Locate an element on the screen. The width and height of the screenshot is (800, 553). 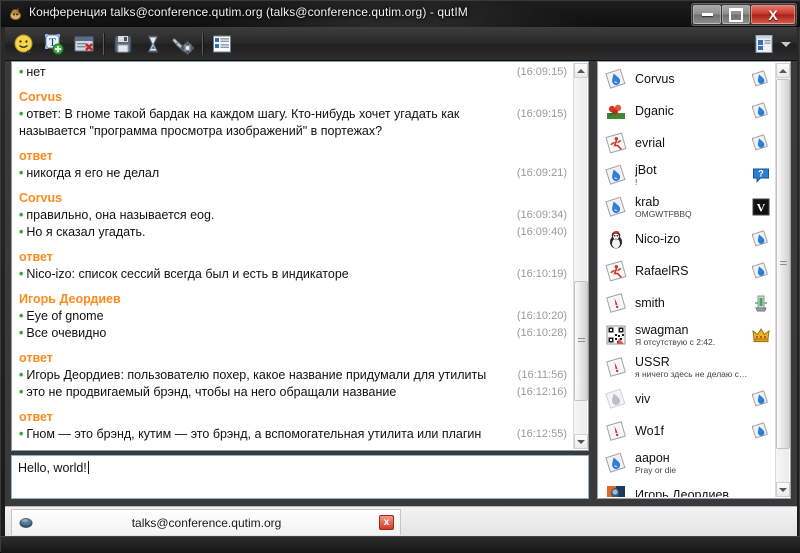
participant-name: RafaelRS is located at coordinates (691, 271).